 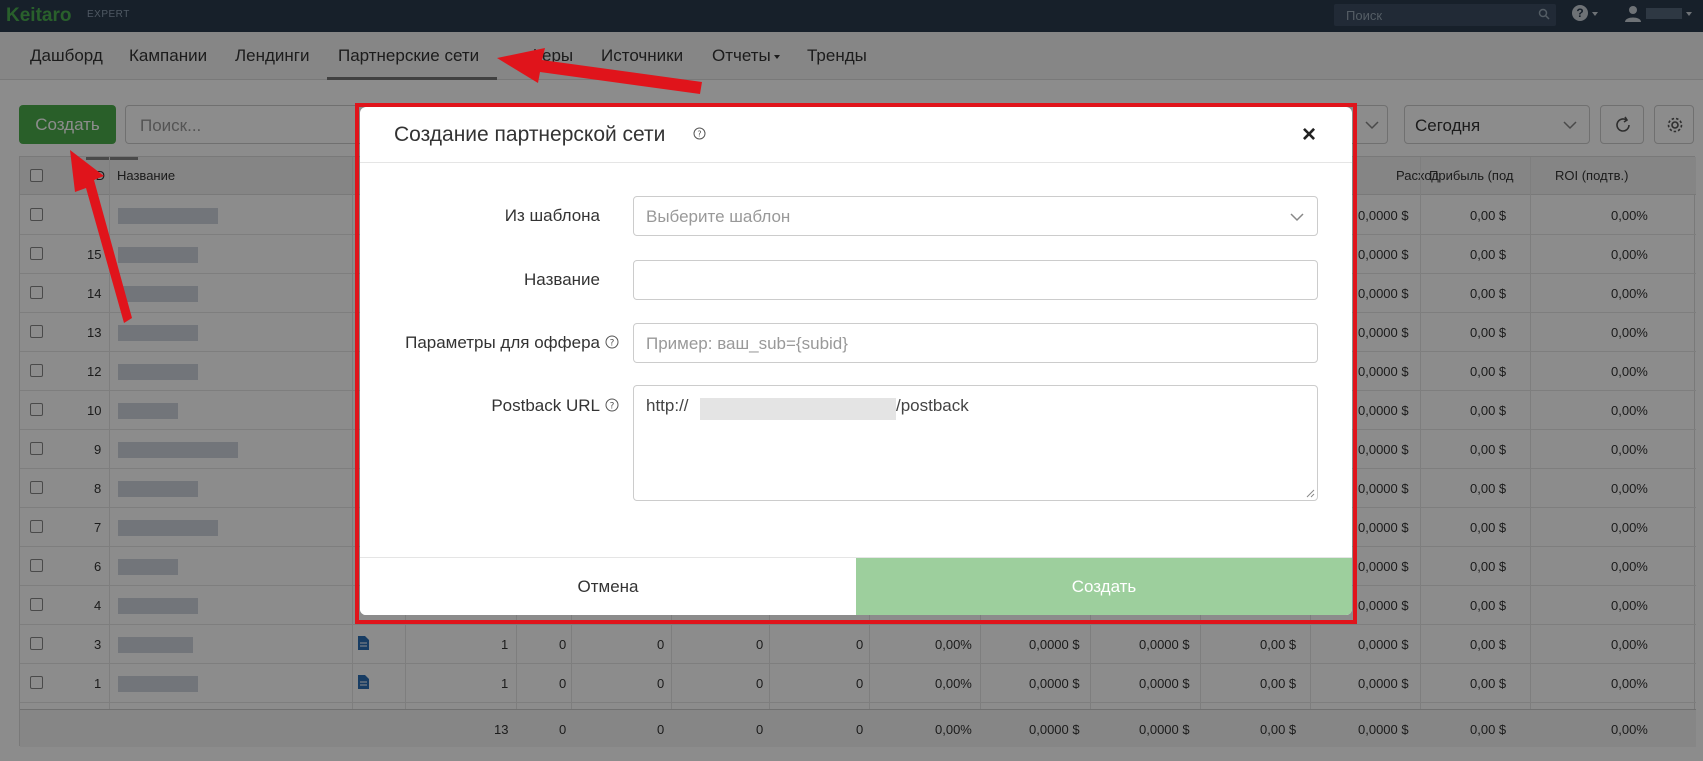 I want to click on annotation-arrows, so click(x=386, y=185).